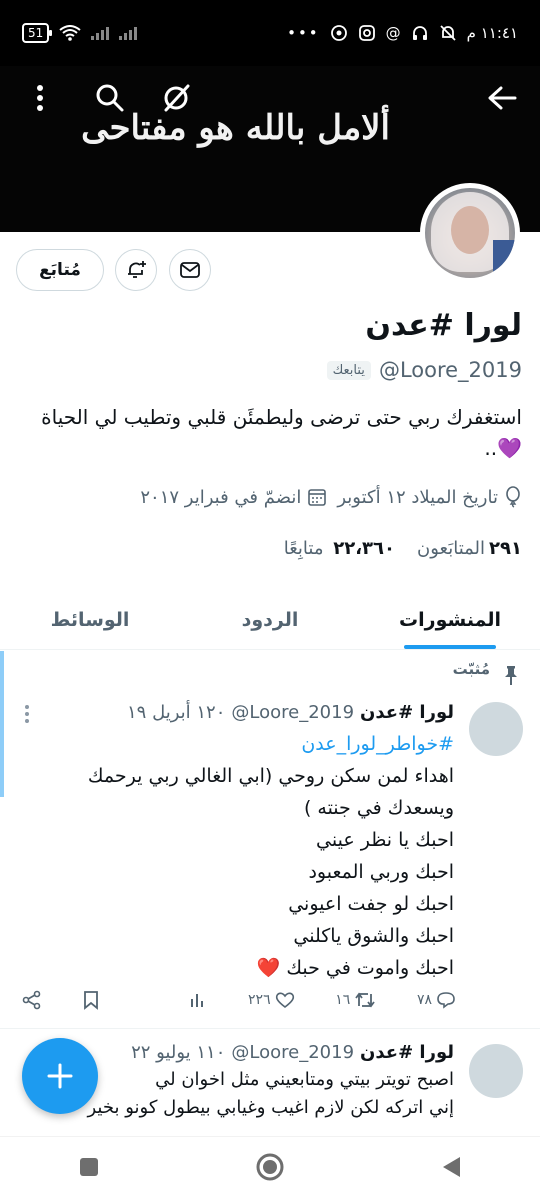  I want to click on compose-button, so click(60, 1076).